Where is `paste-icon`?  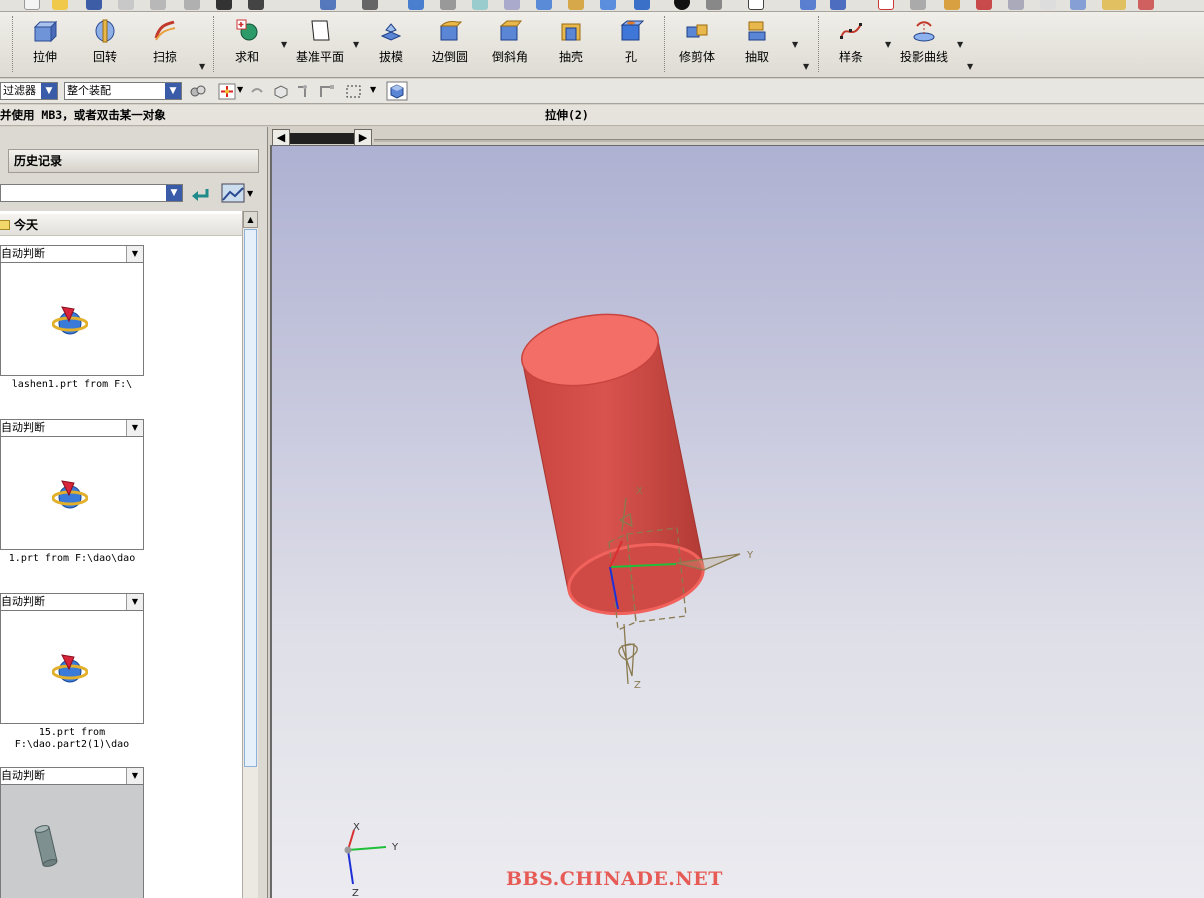 paste-icon is located at coordinates (192, 5).